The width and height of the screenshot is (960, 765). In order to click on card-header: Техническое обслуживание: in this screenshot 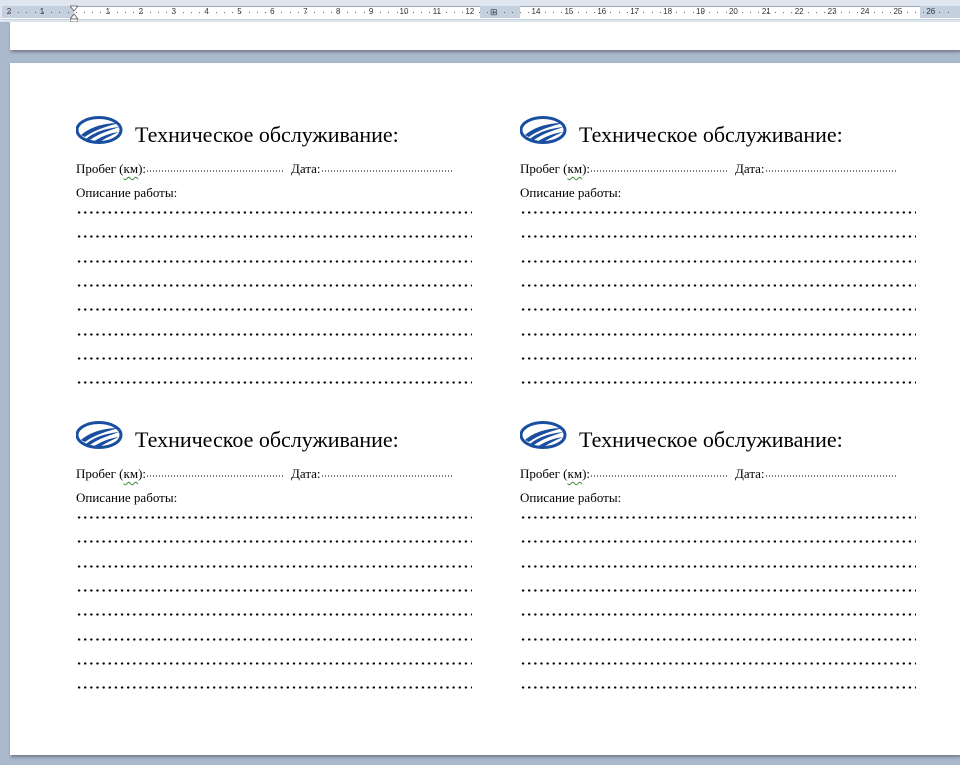, I will do `click(276, 440)`.